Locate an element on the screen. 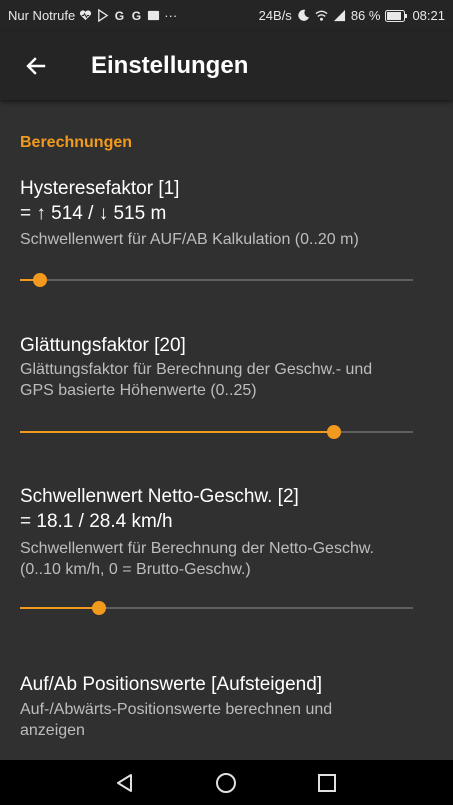  nav-recents-button is located at coordinates (327, 783).